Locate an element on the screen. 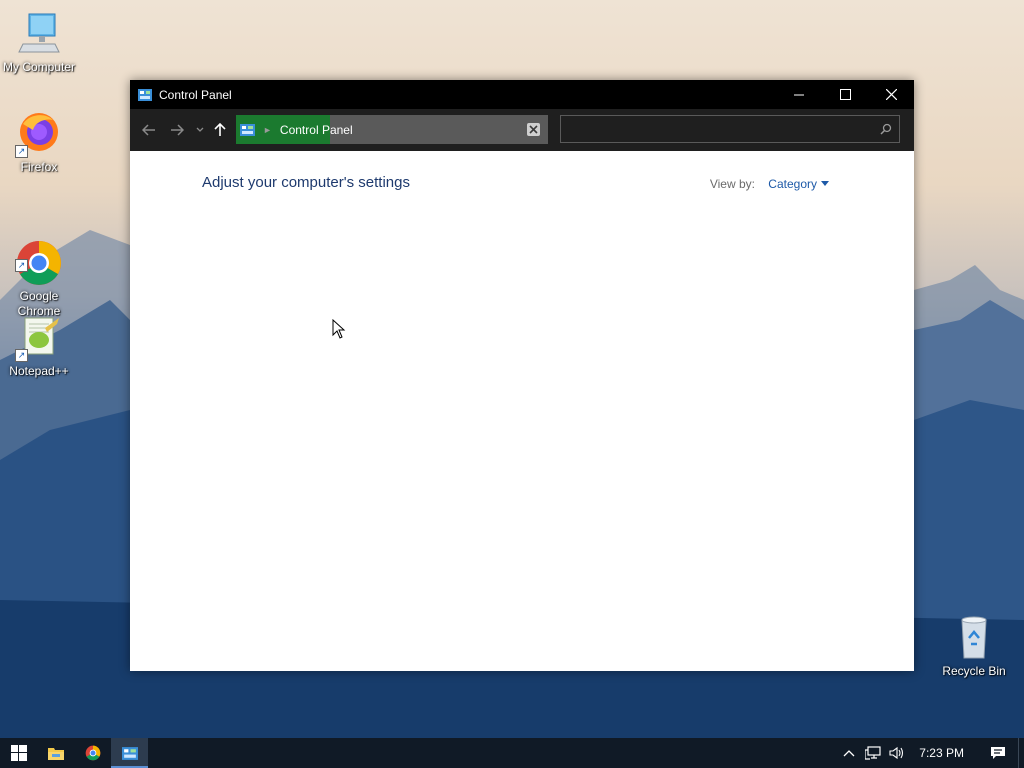 The height and width of the screenshot is (768, 1024). breadcrumb-control-panel: Control Panel is located at coordinates (316, 130).